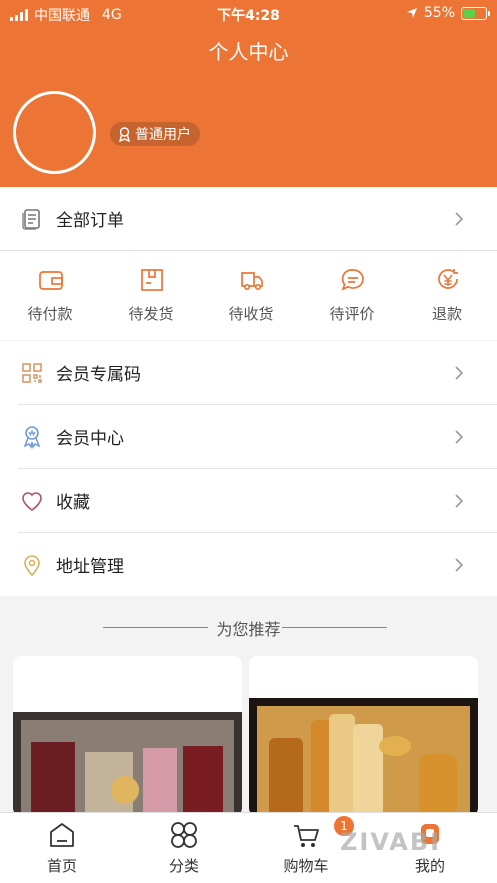 This screenshot has width=497, height=883. I want to click on menu-item-address: 地址管理, so click(248, 564).